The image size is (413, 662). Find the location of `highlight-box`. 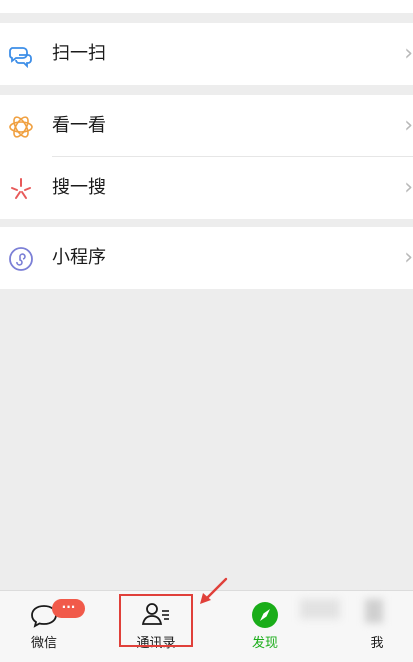

highlight-box is located at coordinates (156, 620).